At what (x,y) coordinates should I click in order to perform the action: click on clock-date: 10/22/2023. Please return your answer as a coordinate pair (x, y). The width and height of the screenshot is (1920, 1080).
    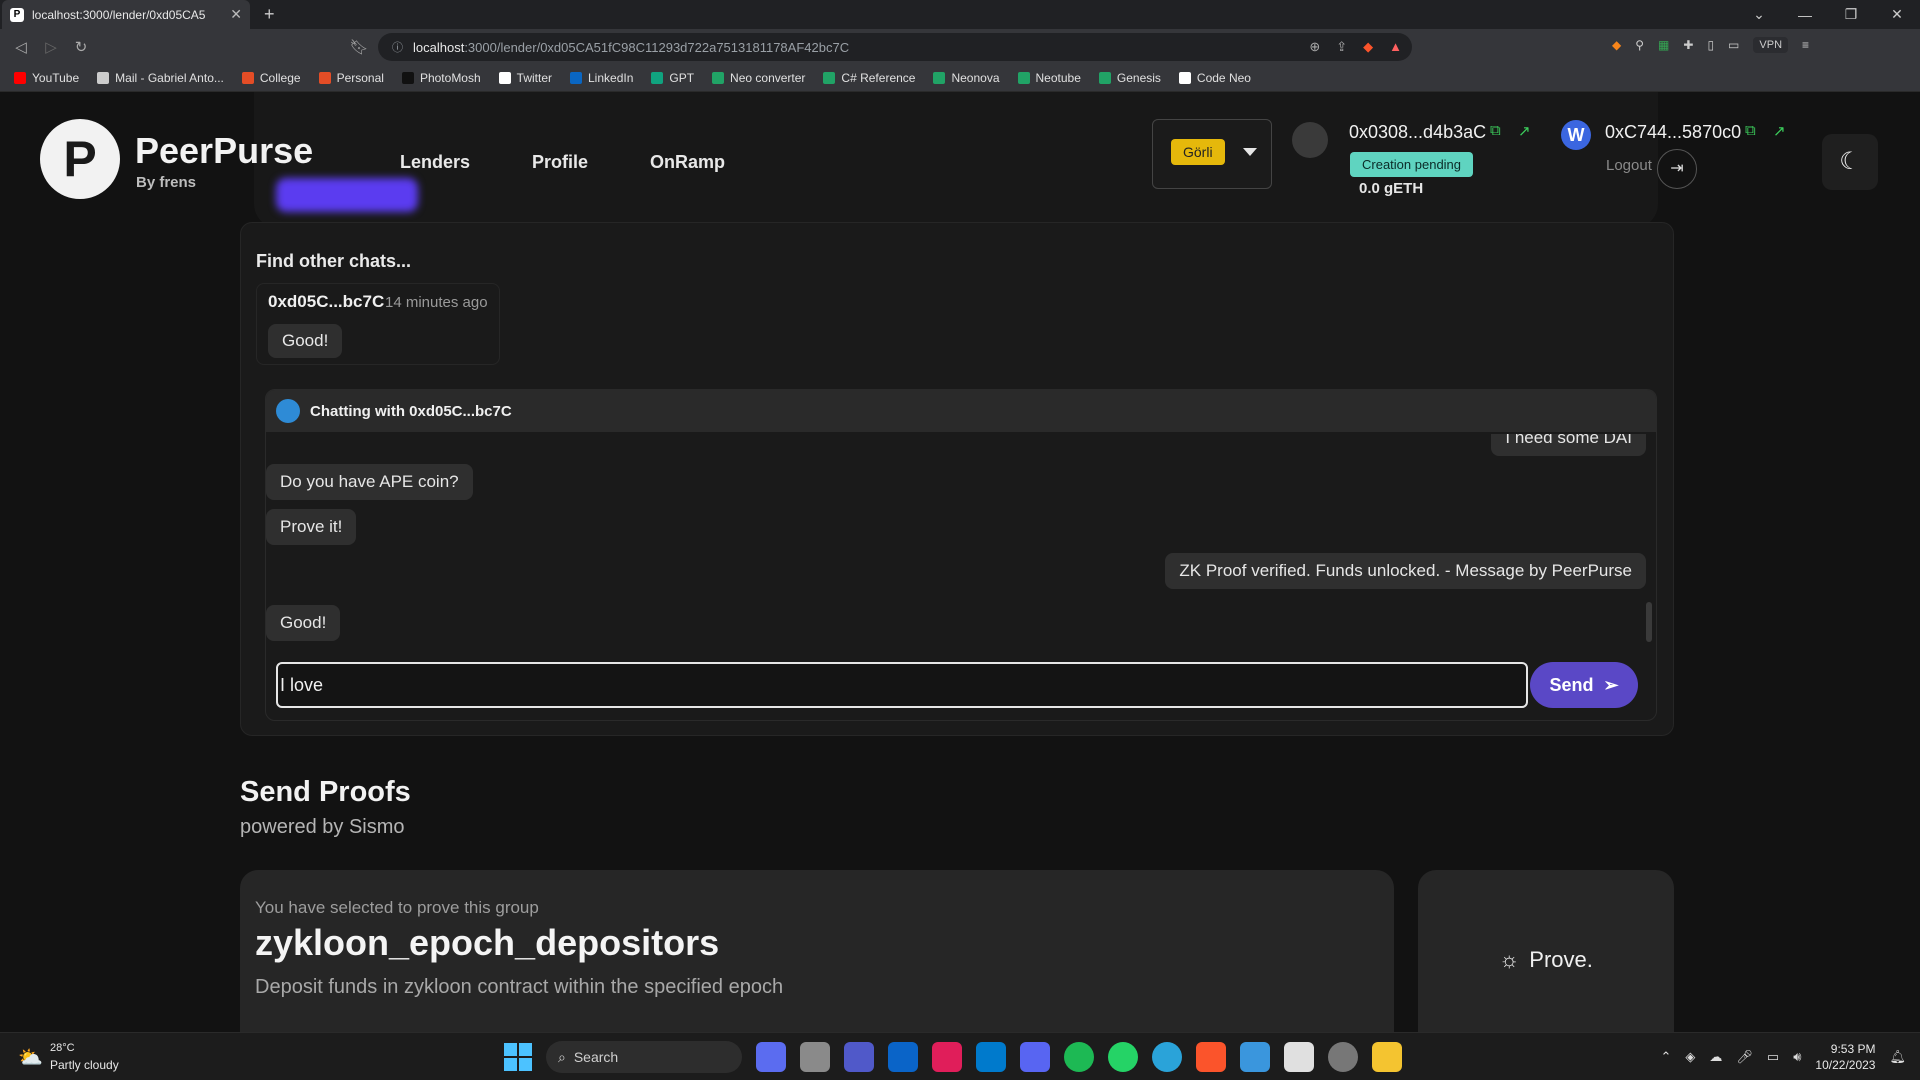
    Looking at the image, I should click on (1845, 1065).